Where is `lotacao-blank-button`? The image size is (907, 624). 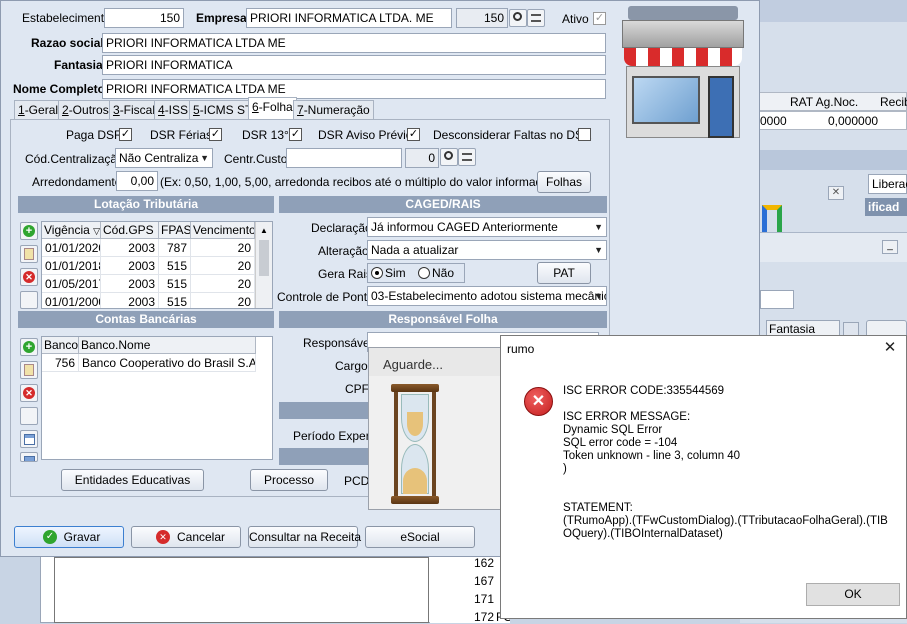
lotacao-blank-button is located at coordinates (29, 300).